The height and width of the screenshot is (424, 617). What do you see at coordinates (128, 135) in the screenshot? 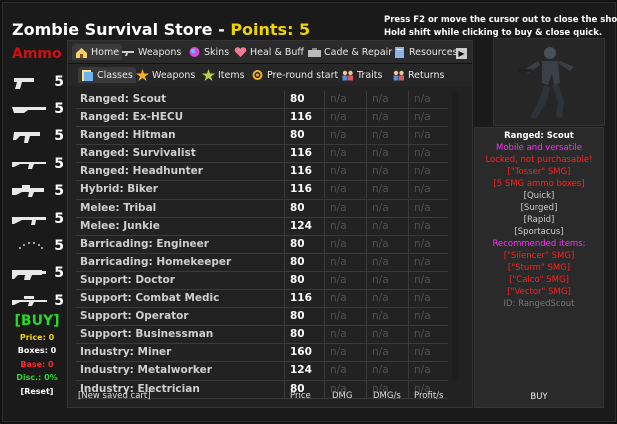
I see `class-name: Ranged: Hitman` at bounding box center [128, 135].